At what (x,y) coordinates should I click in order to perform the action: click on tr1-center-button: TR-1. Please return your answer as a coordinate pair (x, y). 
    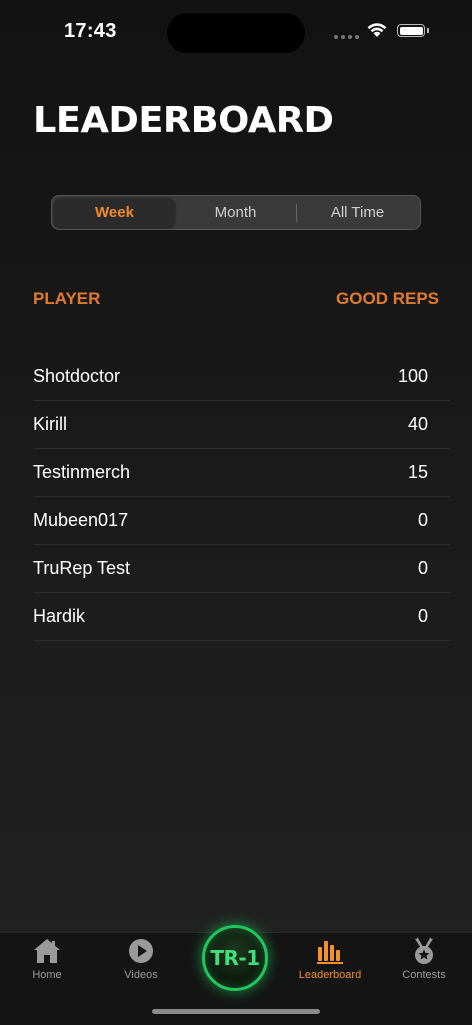
    Looking at the image, I should click on (235, 958).